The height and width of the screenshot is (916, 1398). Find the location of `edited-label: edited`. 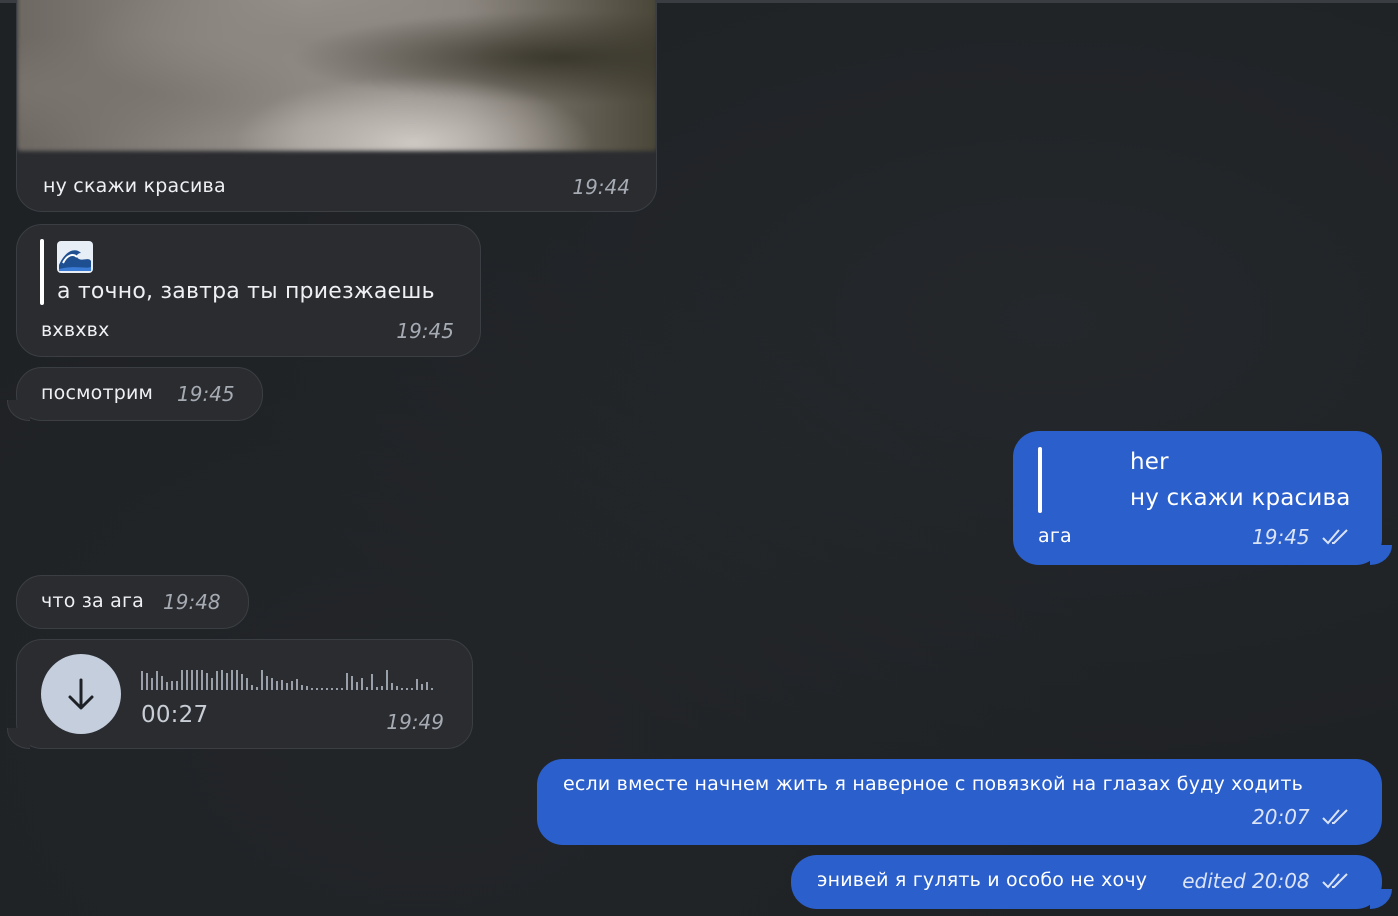

edited-label: edited is located at coordinates (1214, 881).